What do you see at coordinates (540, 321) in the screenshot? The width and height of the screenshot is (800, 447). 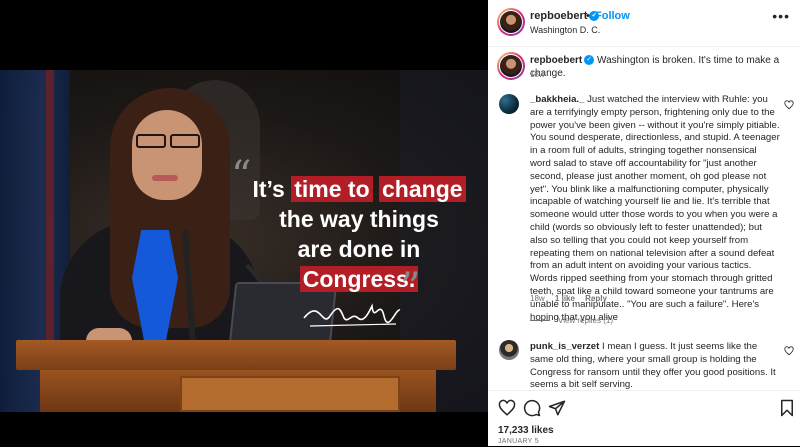 I see `replies-line` at bounding box center [540, 321].